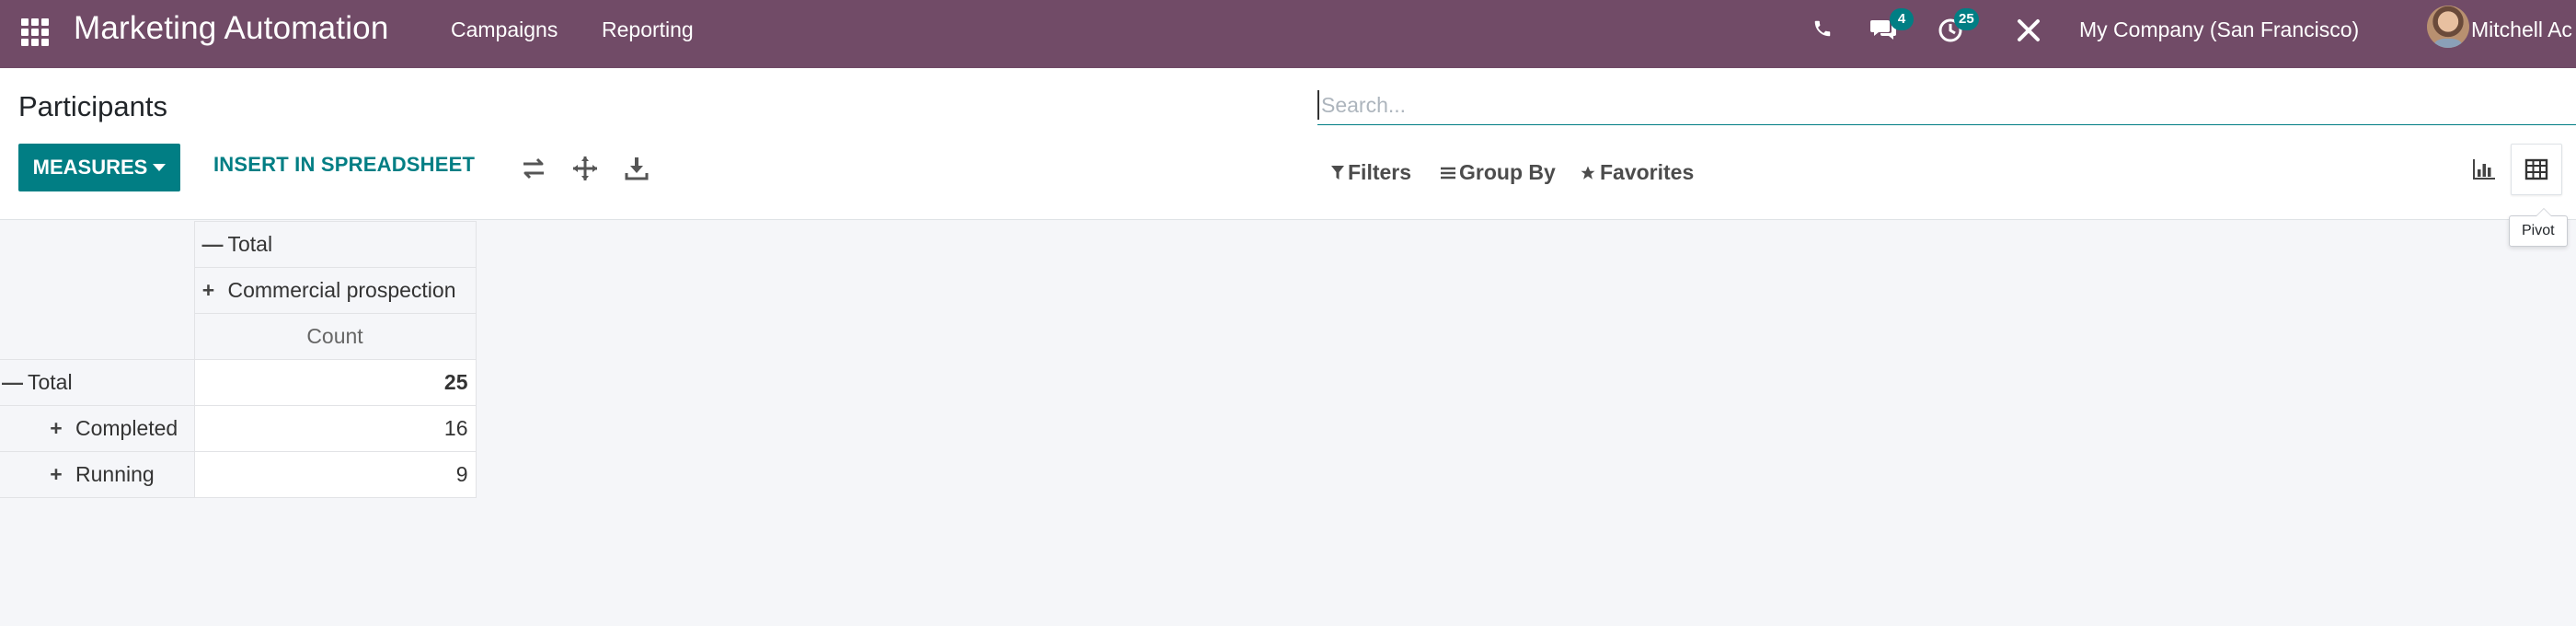 Image resolution: width=2576 pixels, height=626 pixels. What do you see at coordinates (1822, 30) in the screenshot?
I see `phone-icon` at bounding box center [1822, 30].